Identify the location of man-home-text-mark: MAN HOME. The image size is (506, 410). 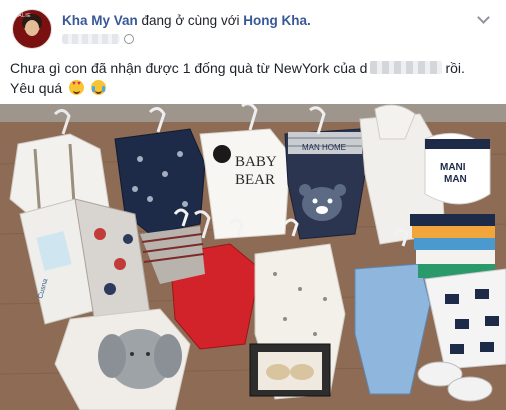
(324, 147).